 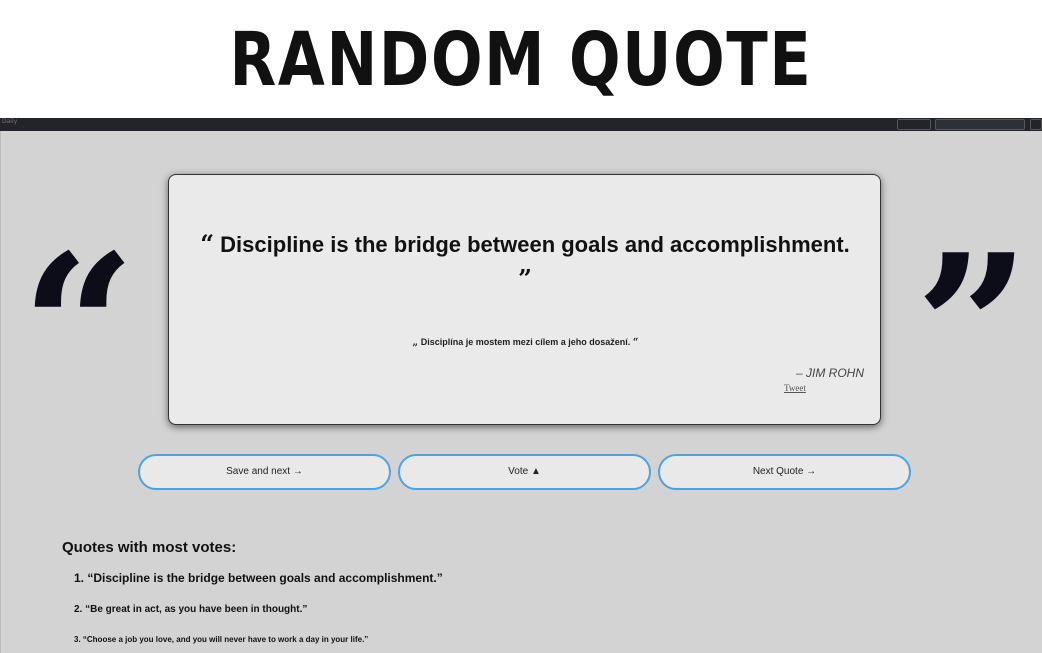 What do you see at coordinates (914, 124) in the screenshot?
I see `topbar-button` at bounding box center [914, 124].